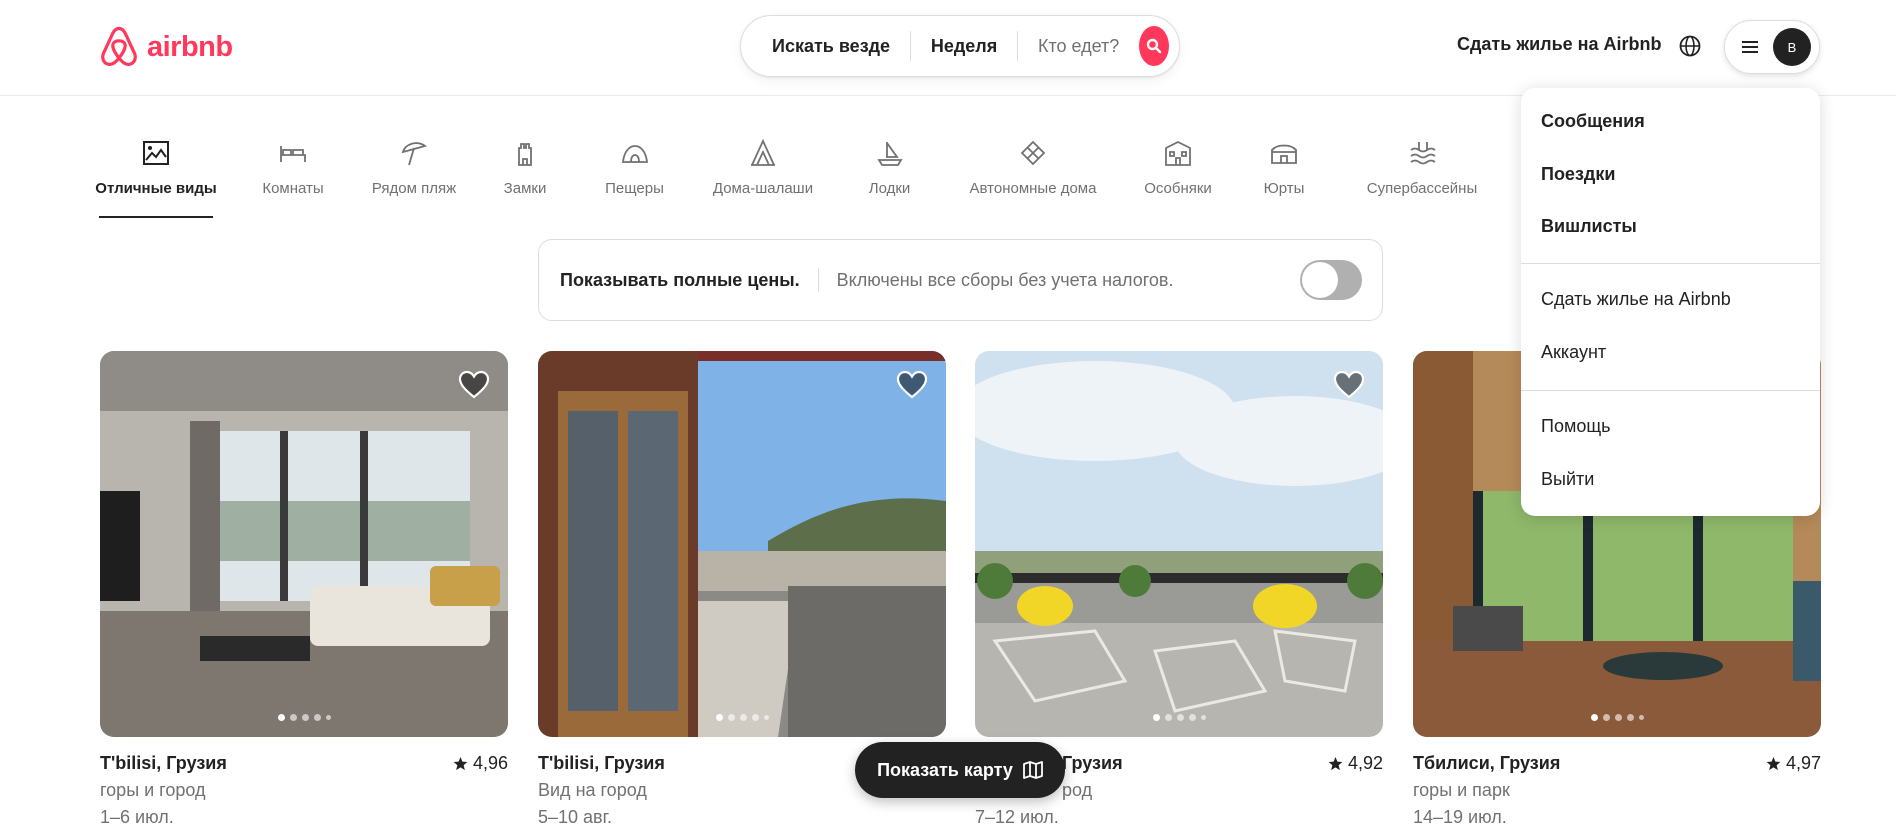  What do you see at coordinates (634, 167) in the screenshot?
I see `category-caves: Пещеры` at bounding box center [634, 167].